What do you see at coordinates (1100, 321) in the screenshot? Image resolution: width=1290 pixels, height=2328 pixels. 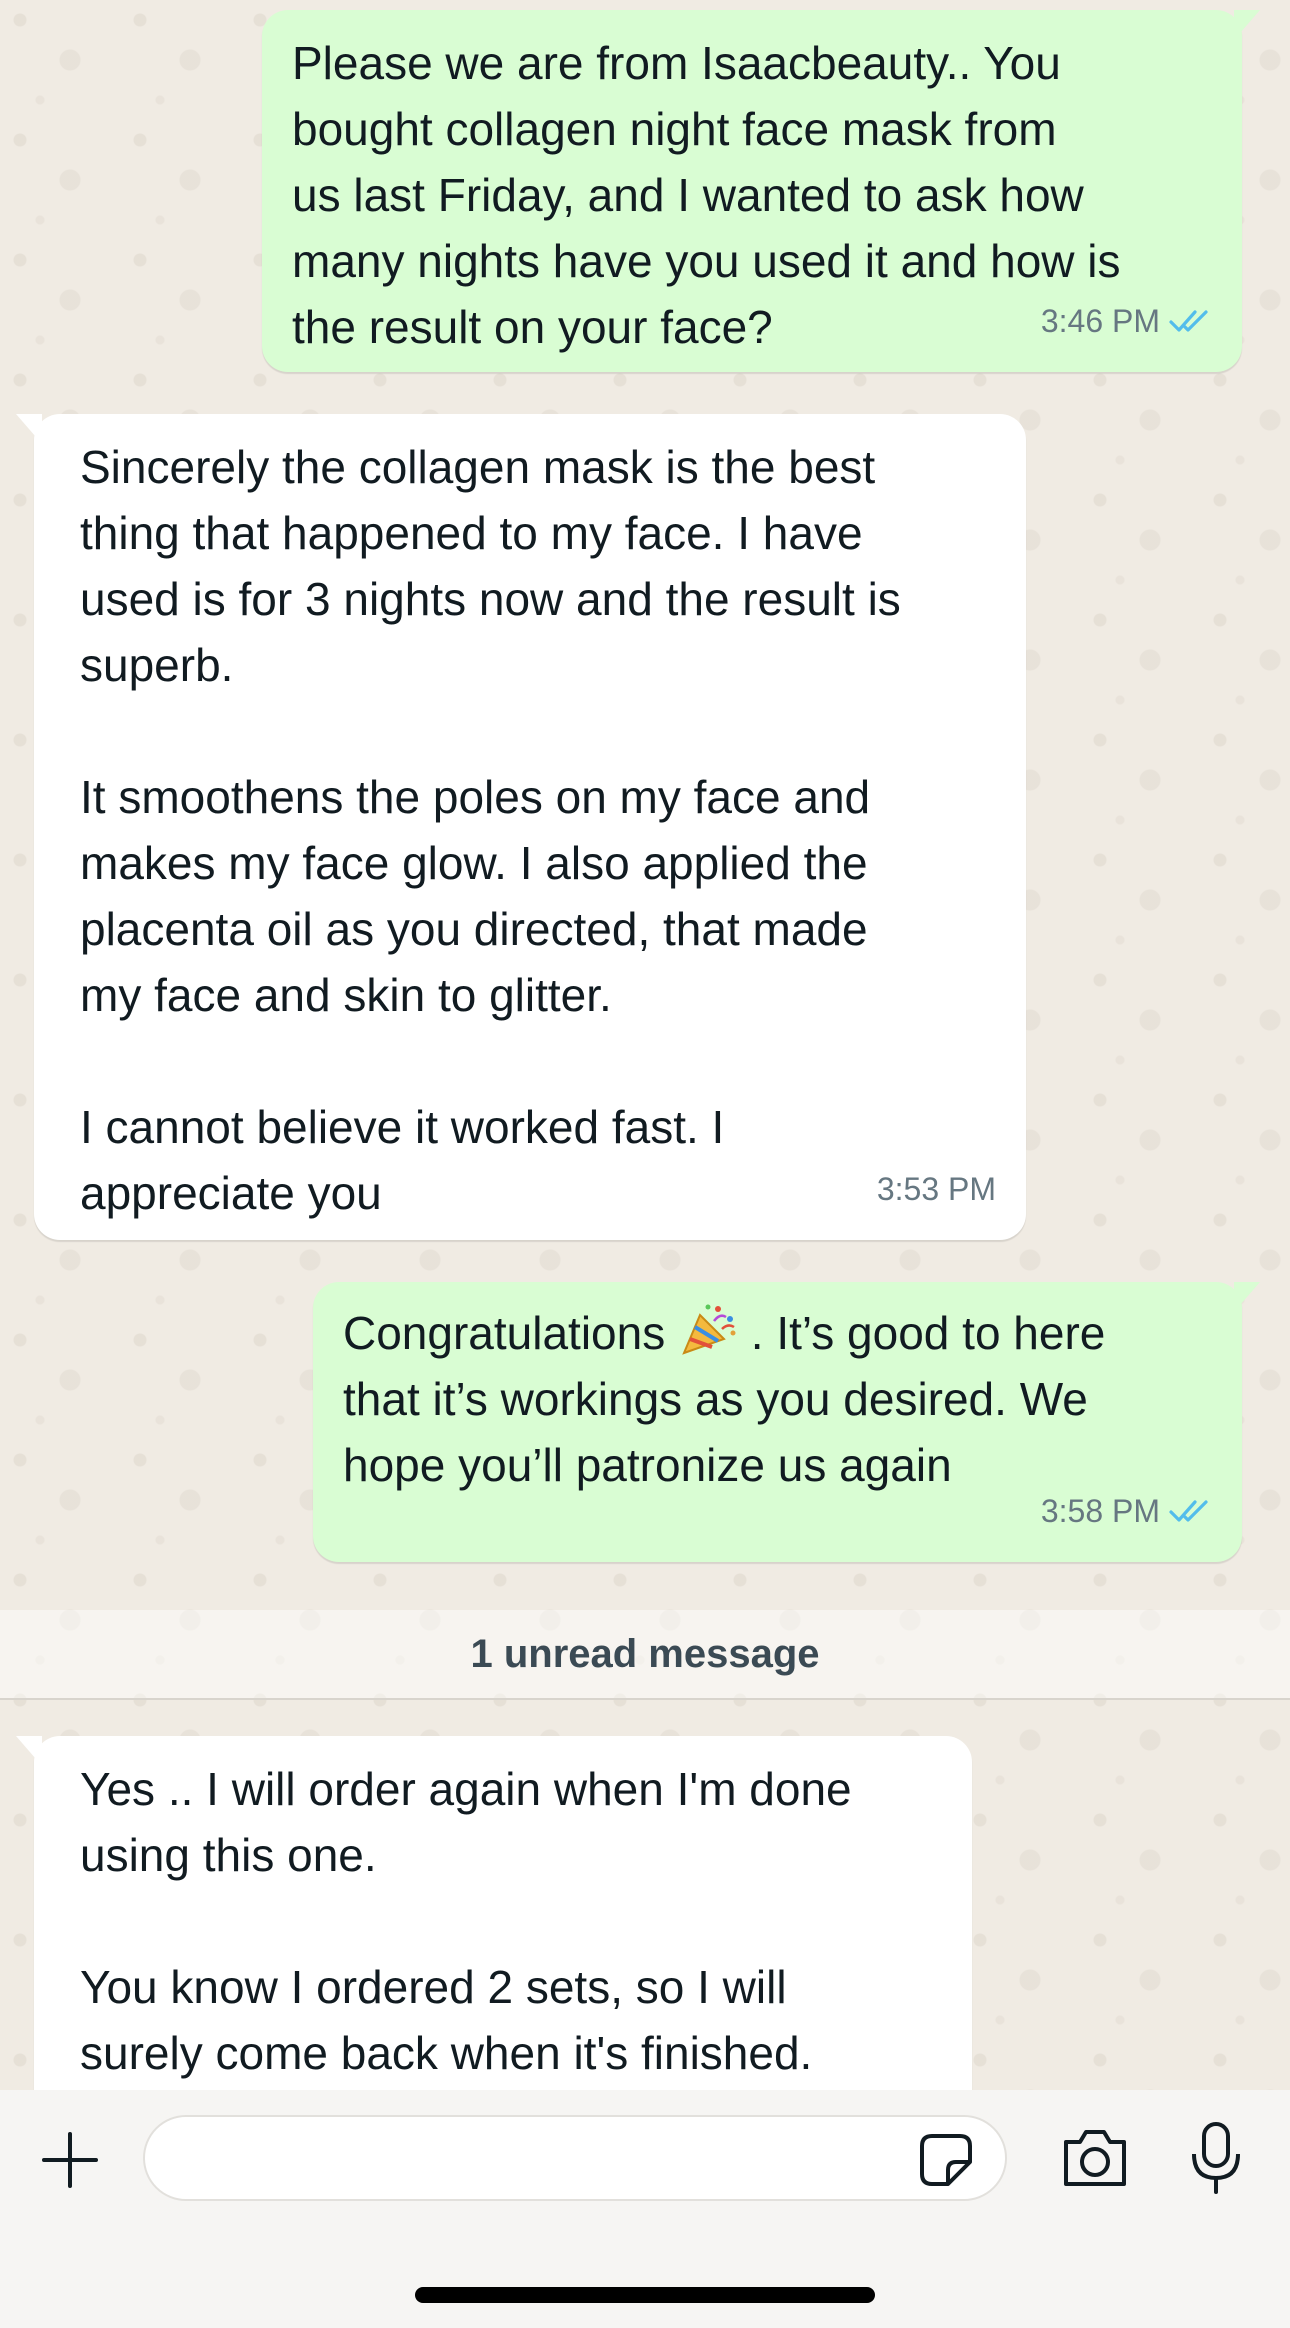 I see `message-time: 3:46 PM` at bounding box center [1100, 321].